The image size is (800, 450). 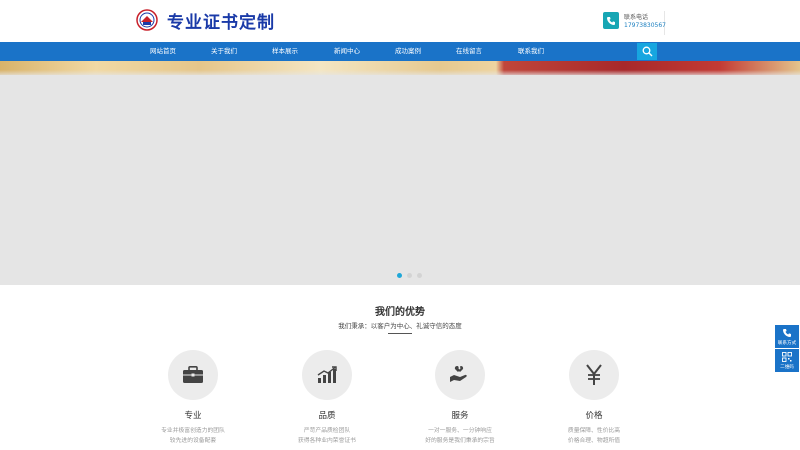 What do you see at coordinates (787, 367) in the screenshot?
I see `side-qrcode-label: 二维码` at bounding box center [787, 367].